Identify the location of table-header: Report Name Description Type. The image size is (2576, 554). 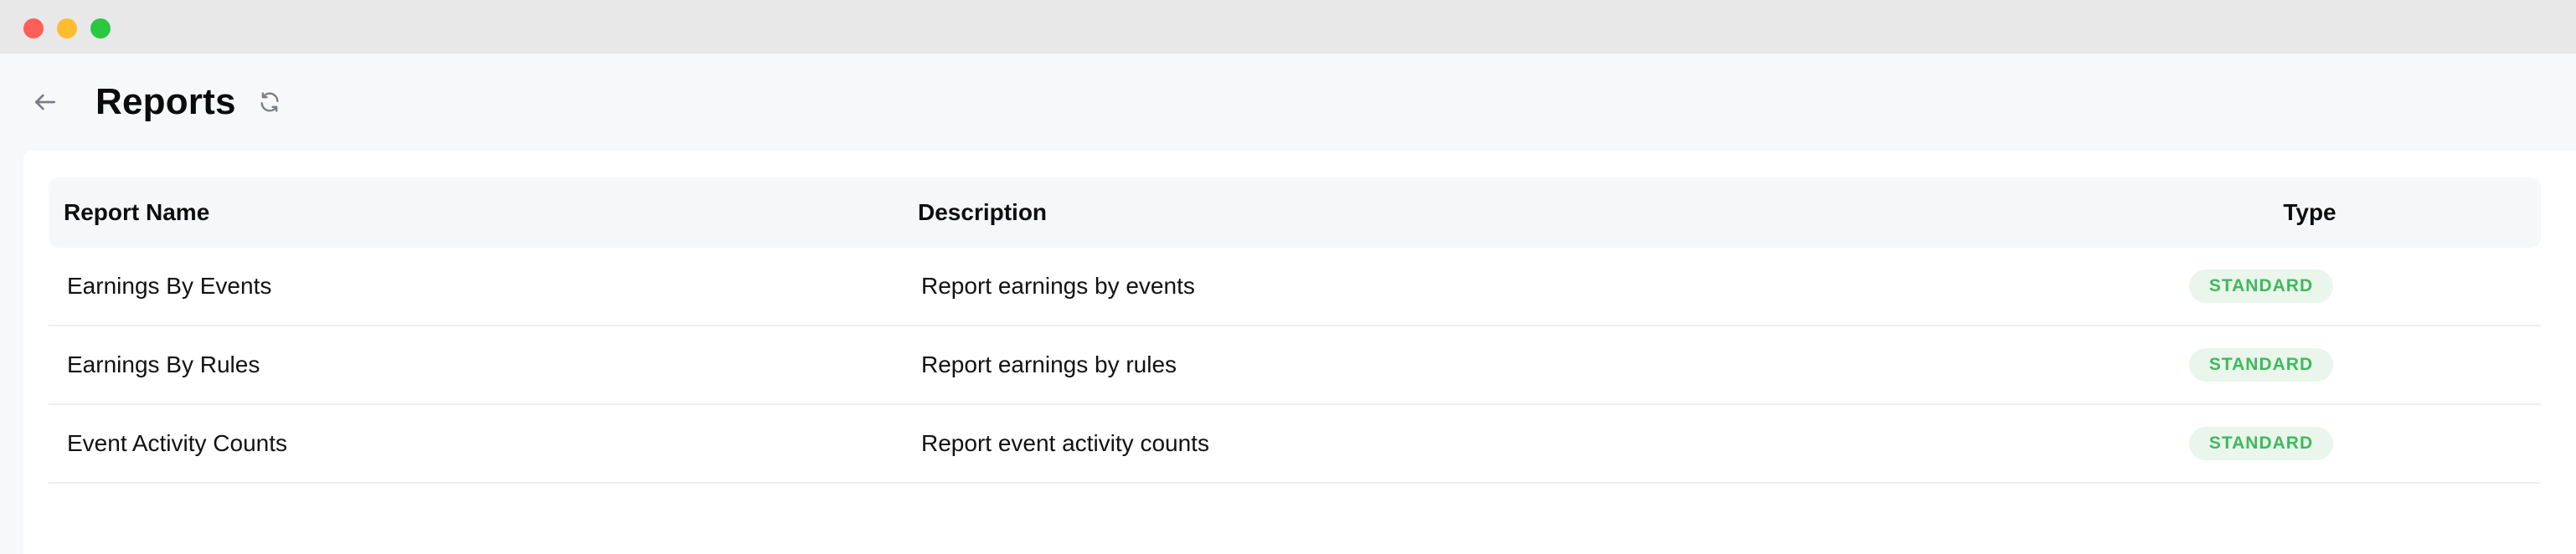
(1295, 213).